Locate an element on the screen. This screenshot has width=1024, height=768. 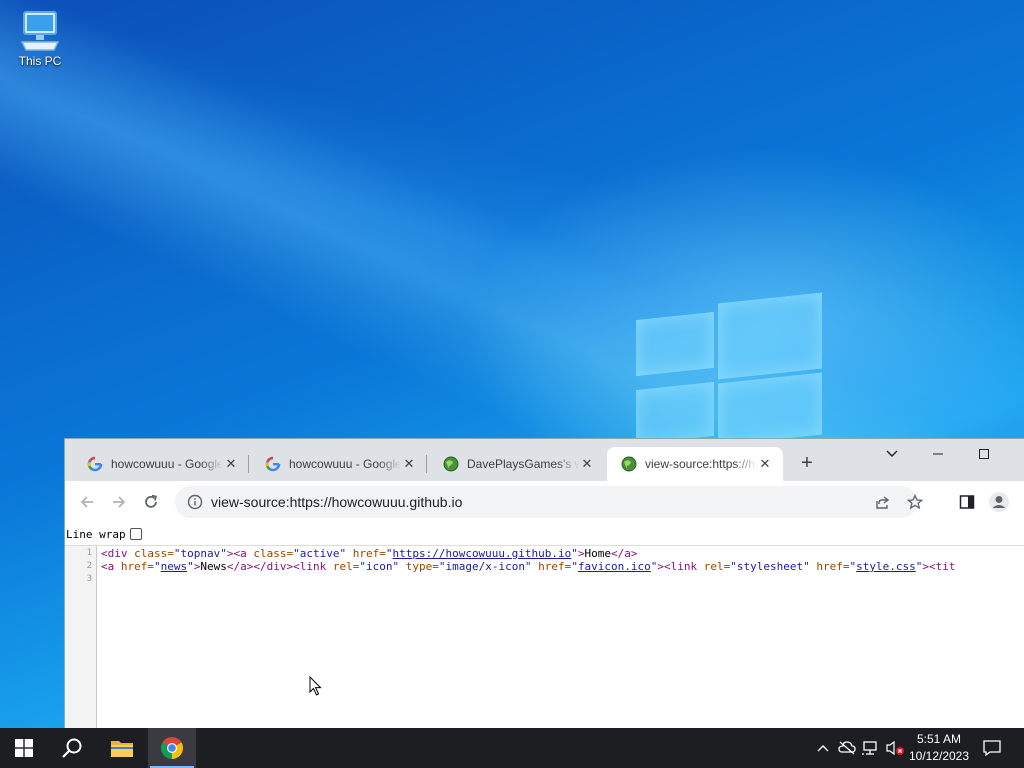
desktop-icon-label: This PC is located at coordinates (40, 61).